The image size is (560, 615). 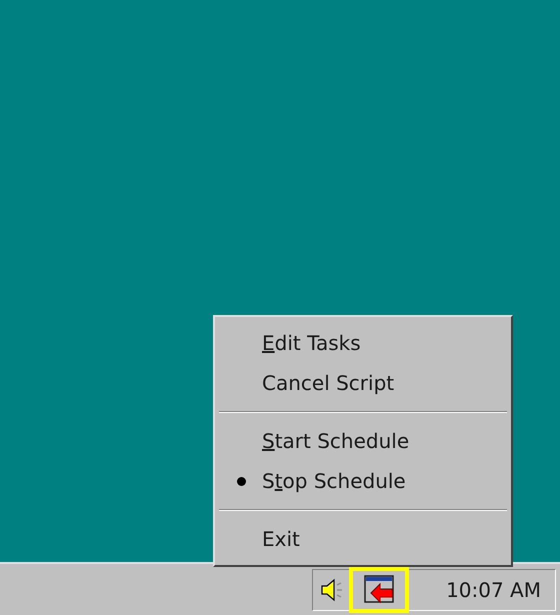 I want to click on speaker-icon, so click(x=332, y=589).